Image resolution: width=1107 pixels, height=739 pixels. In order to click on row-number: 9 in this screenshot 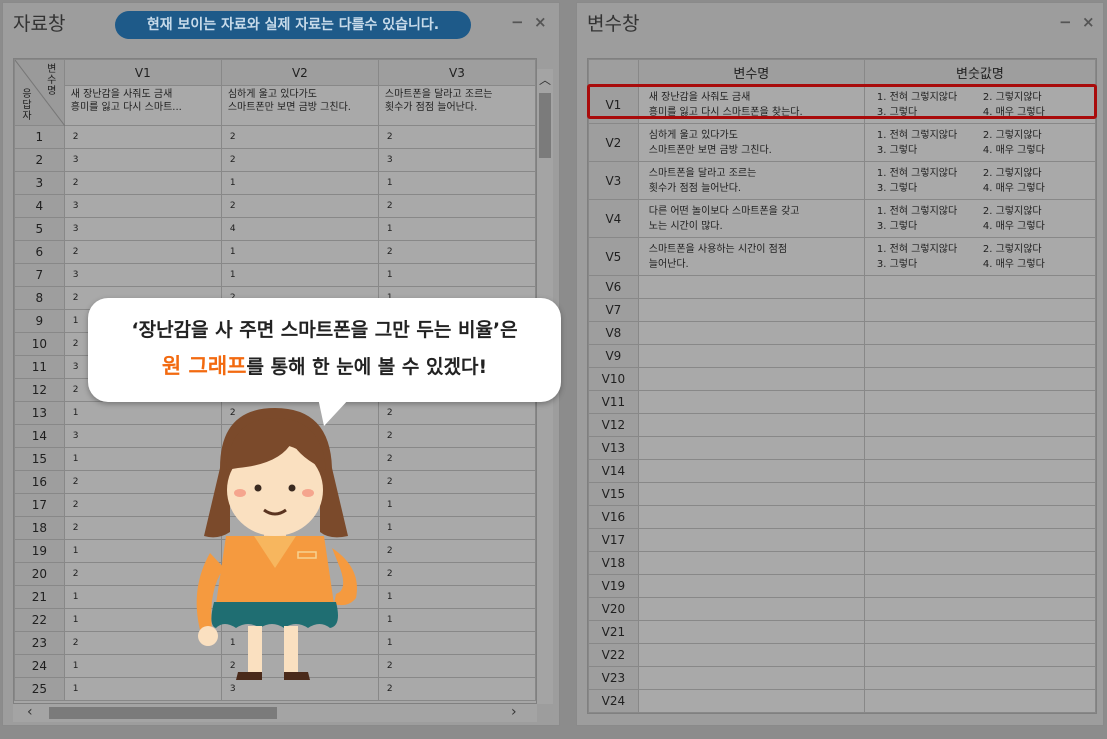, I will do `click(39, 321)`.